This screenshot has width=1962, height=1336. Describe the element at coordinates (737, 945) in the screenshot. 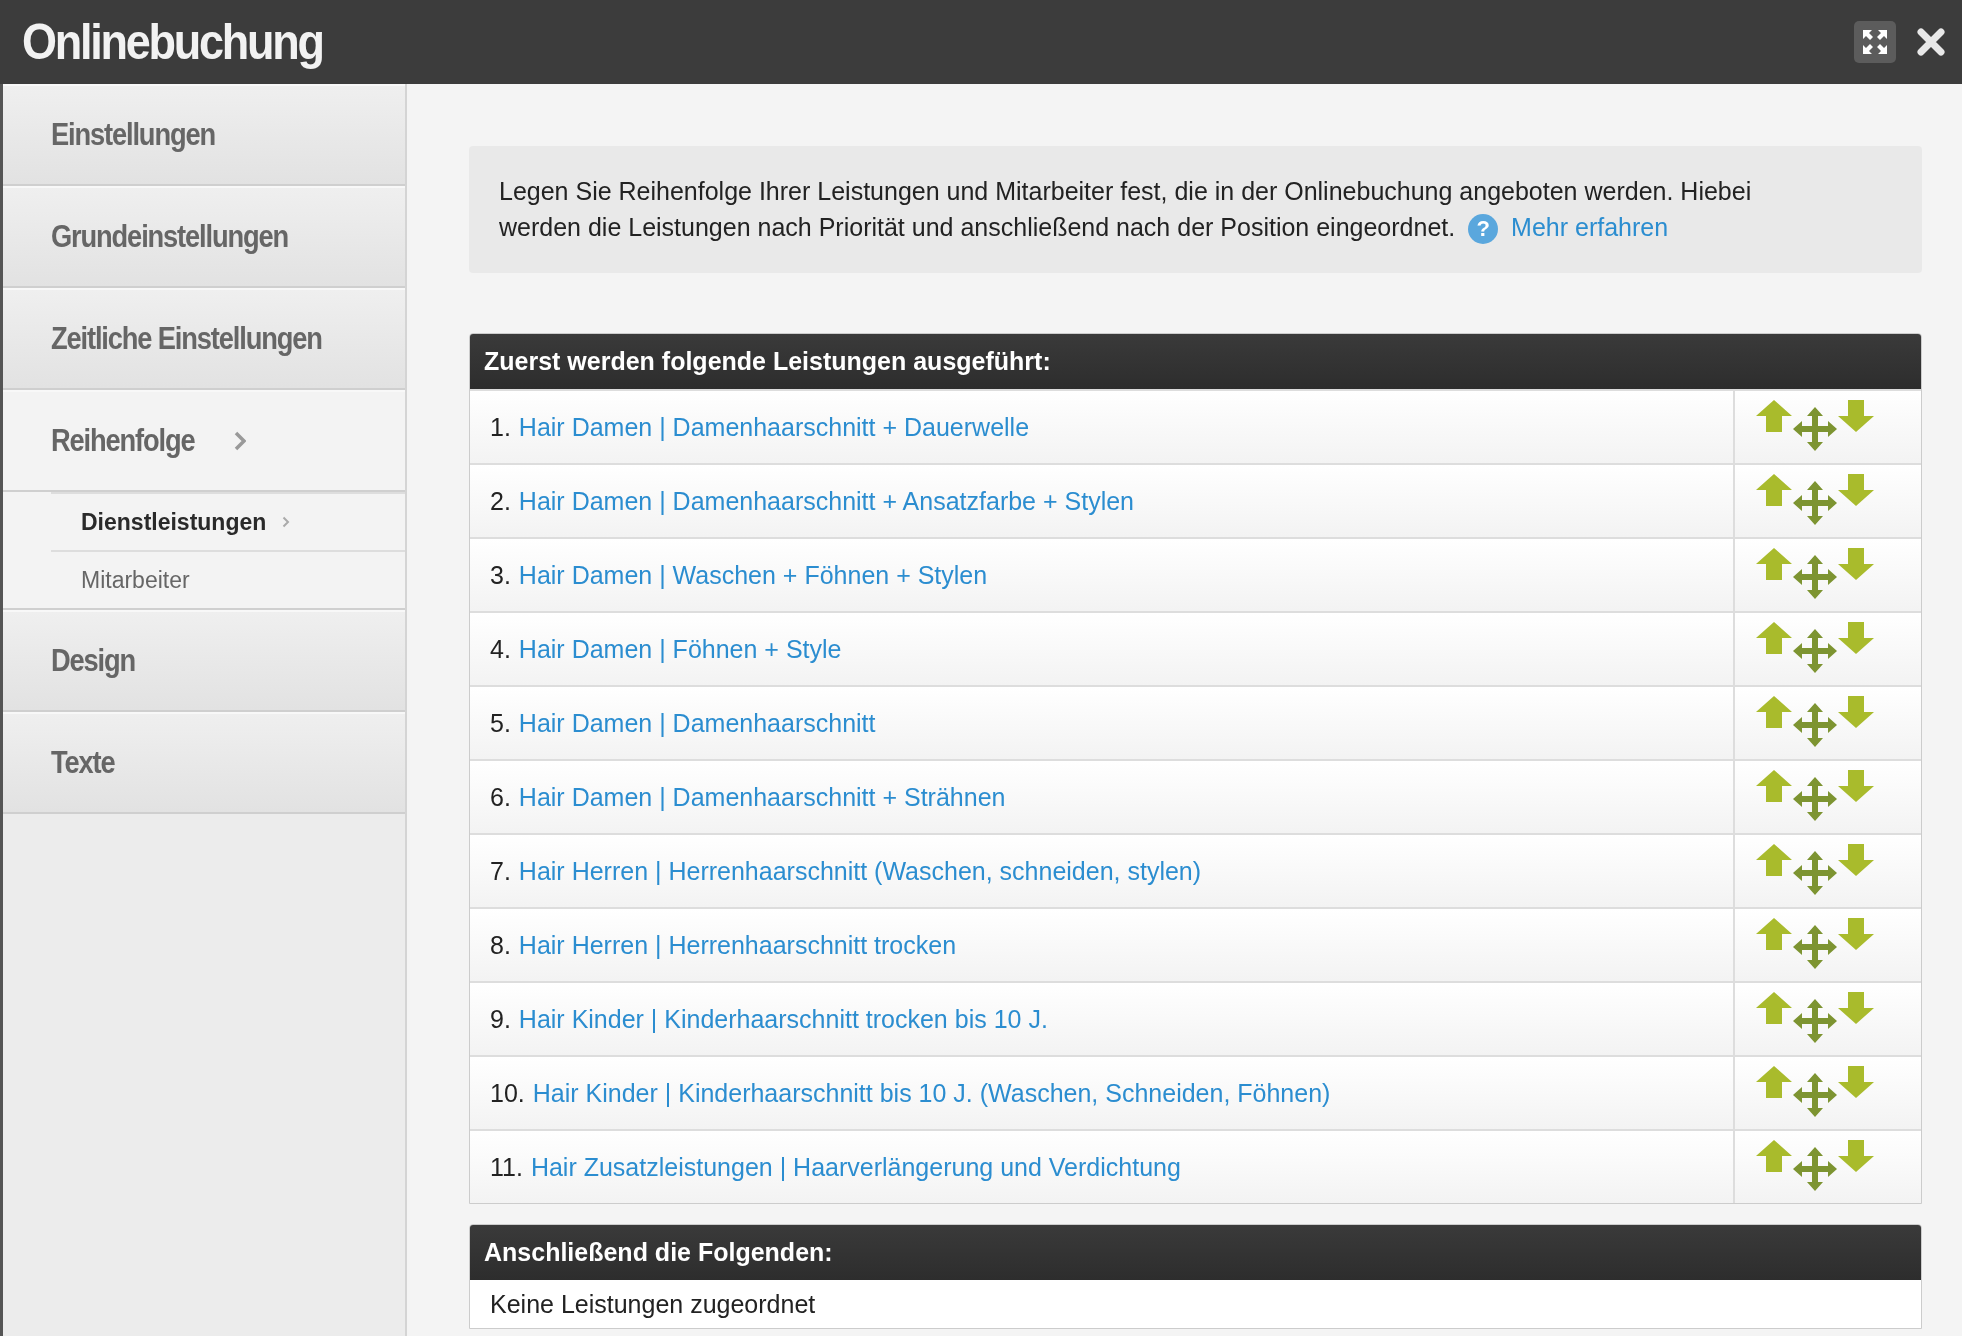

I see `service-link: Hair Herren | Herrenhaarschnitt trocken` at that location.